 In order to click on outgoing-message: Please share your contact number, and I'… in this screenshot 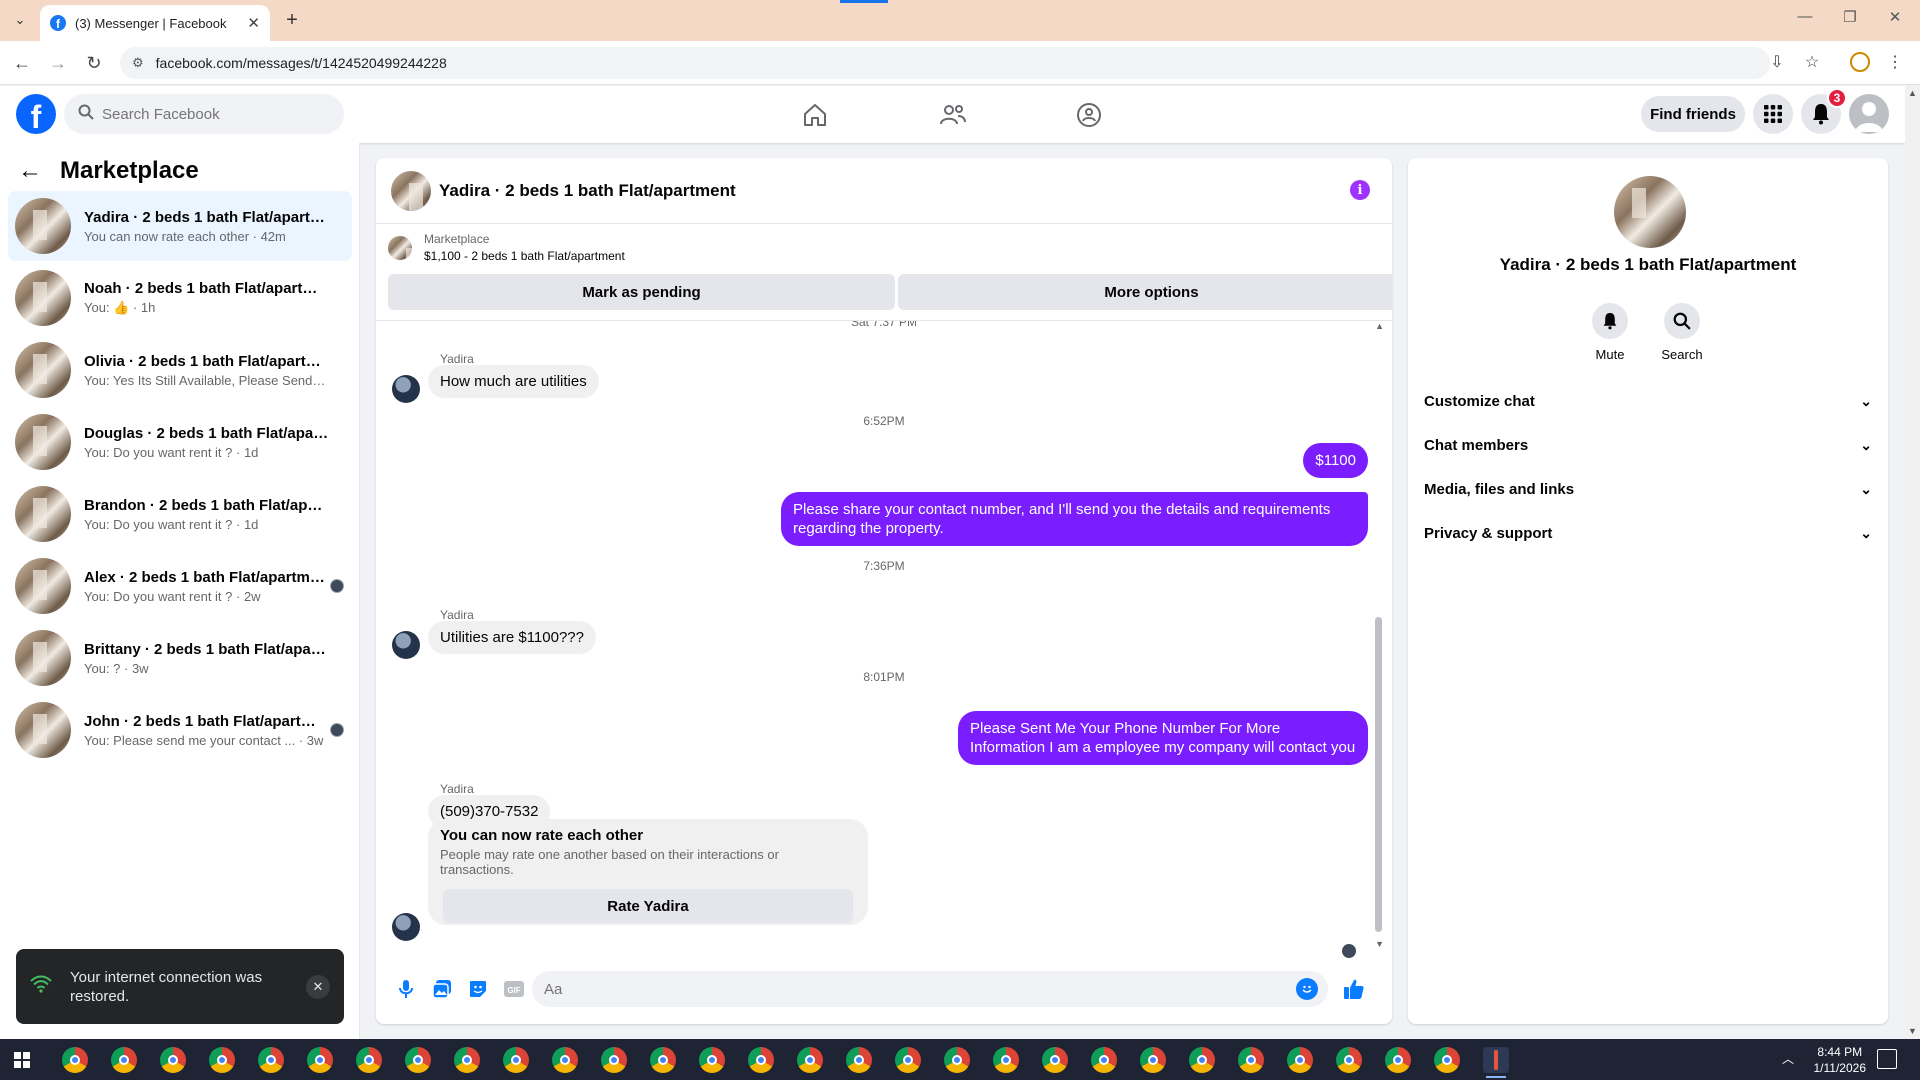, I will do `click(1074, 519)`.